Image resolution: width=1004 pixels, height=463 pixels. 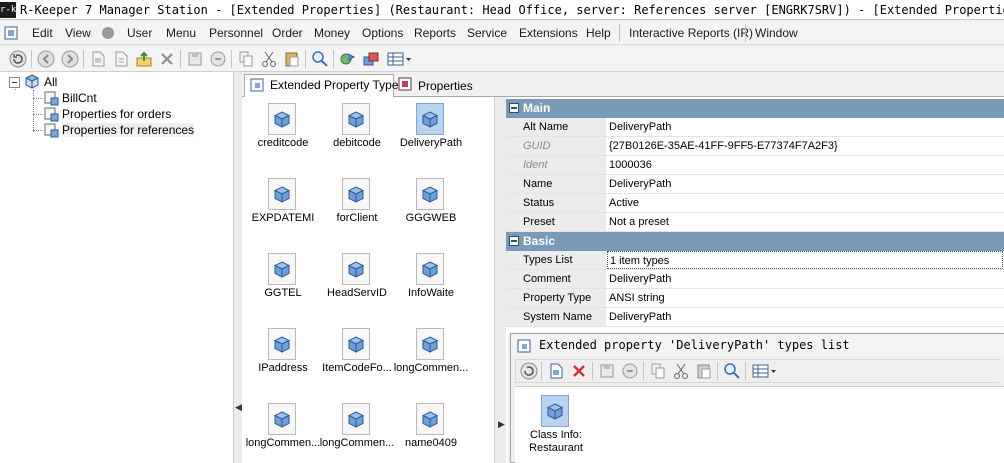 What do you see at coordinates (755, 298) in the screenshot?
I see `property-row-property-type: Property Type ANSI string` at bounding box center [755, 298].